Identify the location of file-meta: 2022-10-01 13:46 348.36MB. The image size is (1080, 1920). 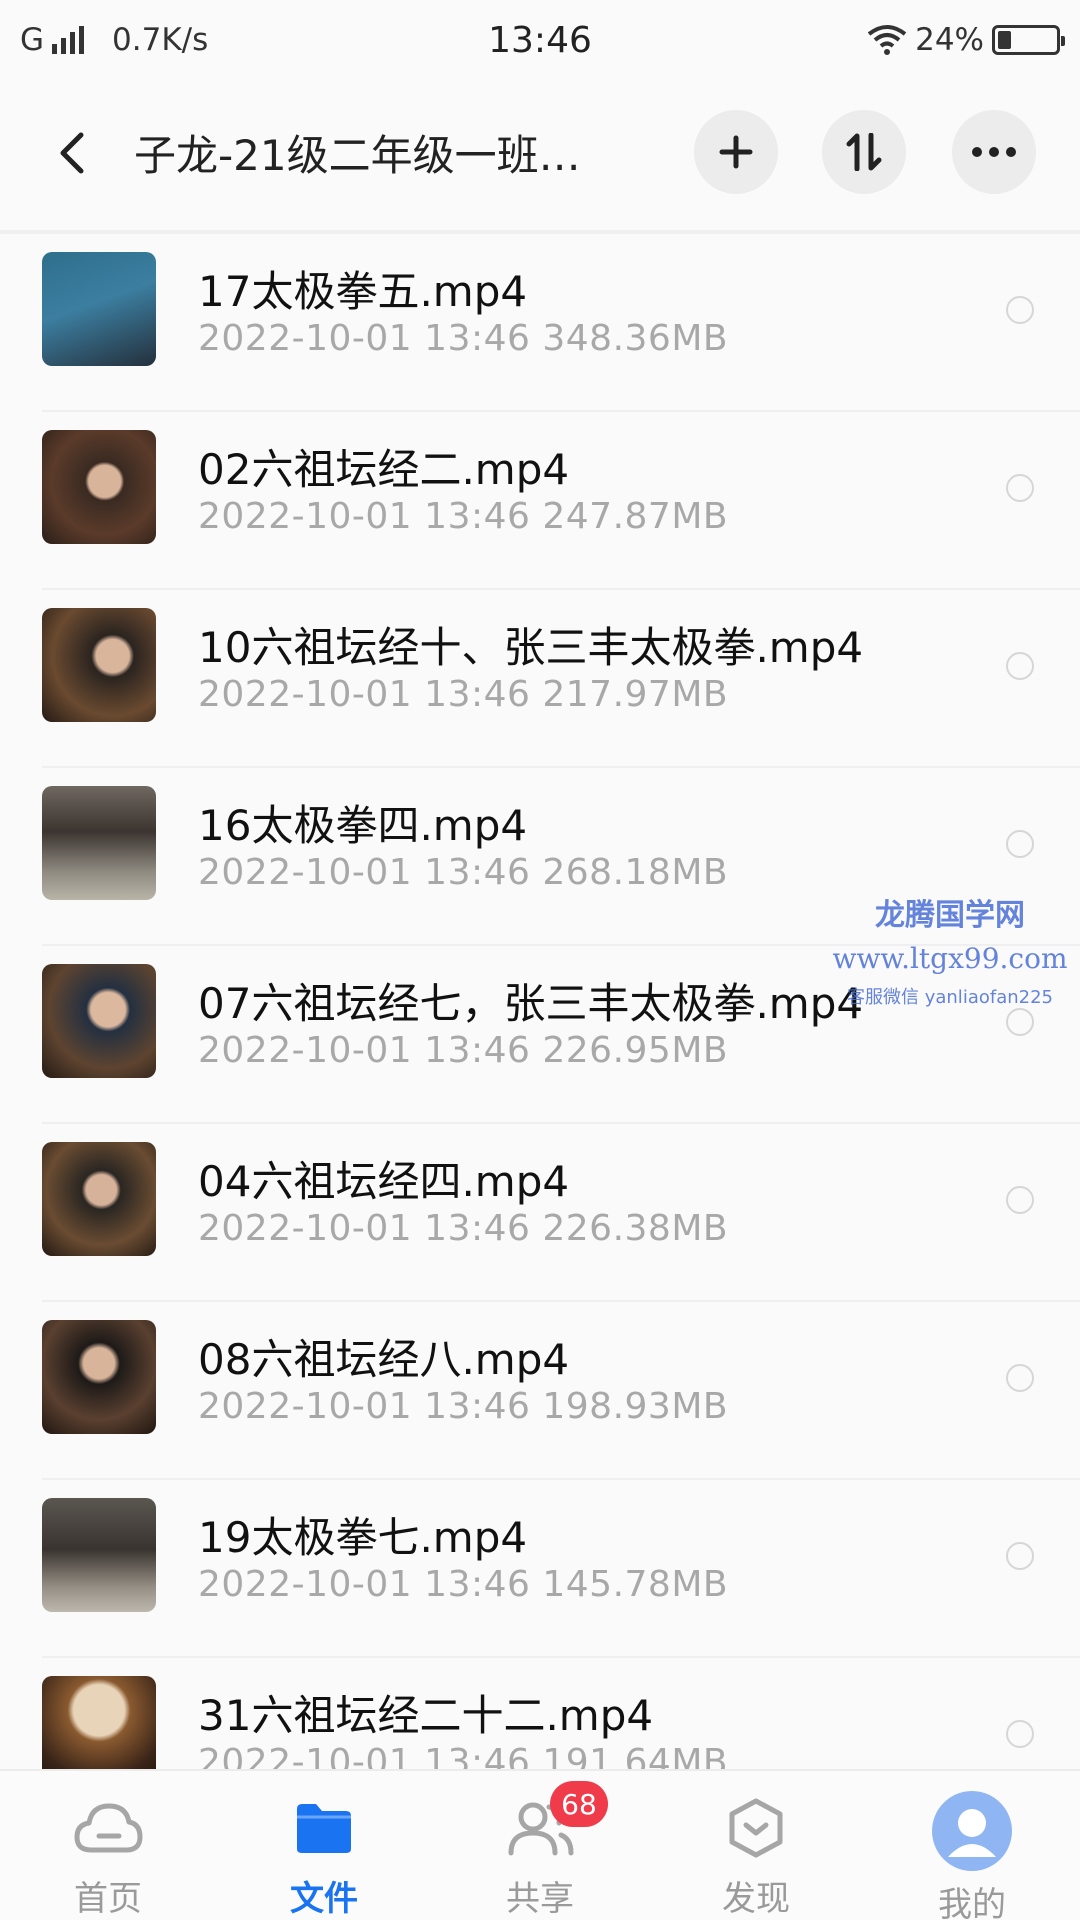
(463, 338).